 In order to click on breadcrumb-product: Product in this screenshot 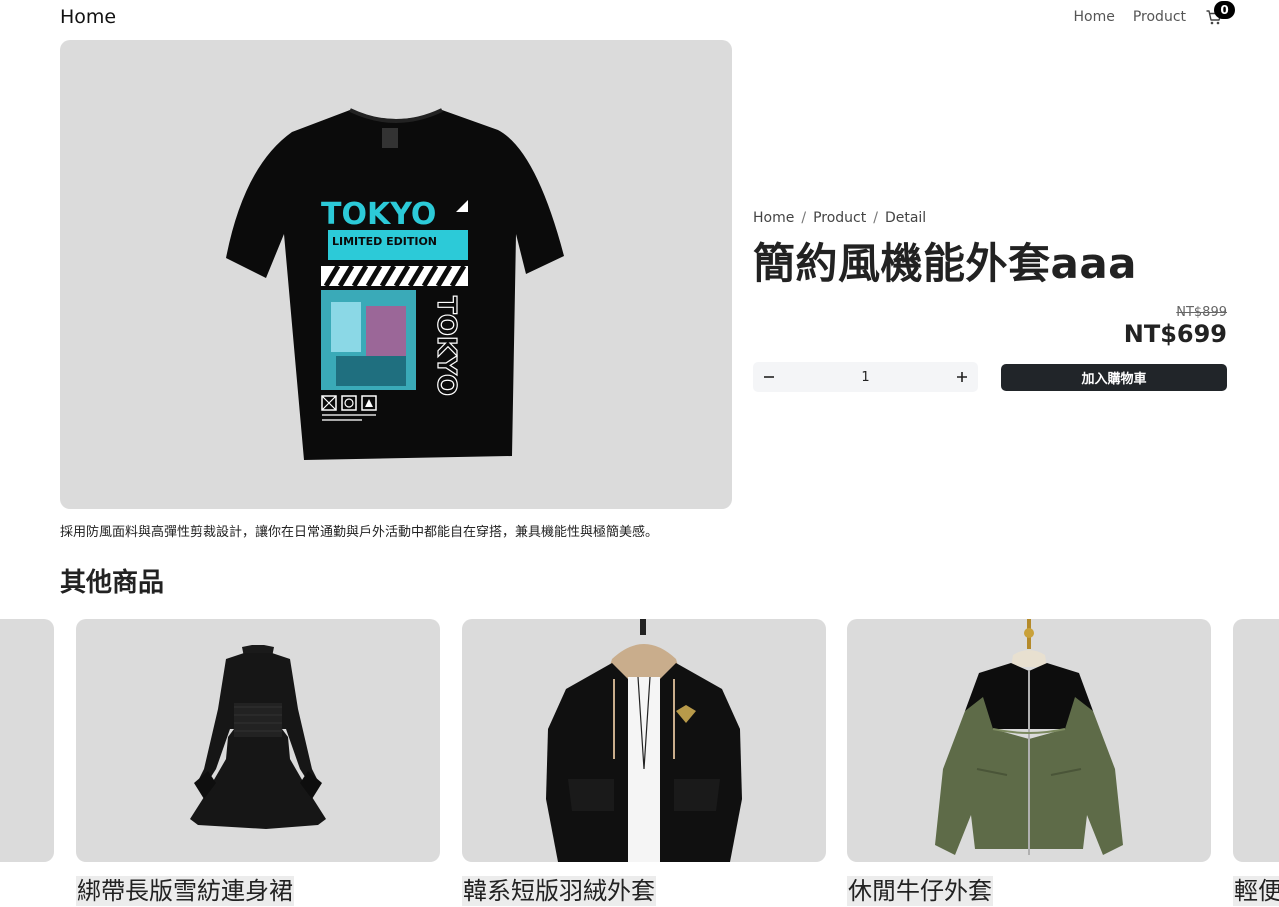, I will do `click(839, 218)`.